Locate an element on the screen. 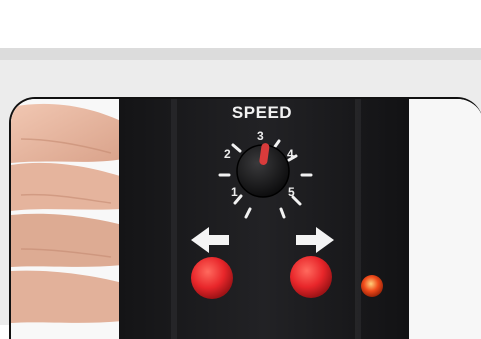  status-led is located at coordinates (372, 286).